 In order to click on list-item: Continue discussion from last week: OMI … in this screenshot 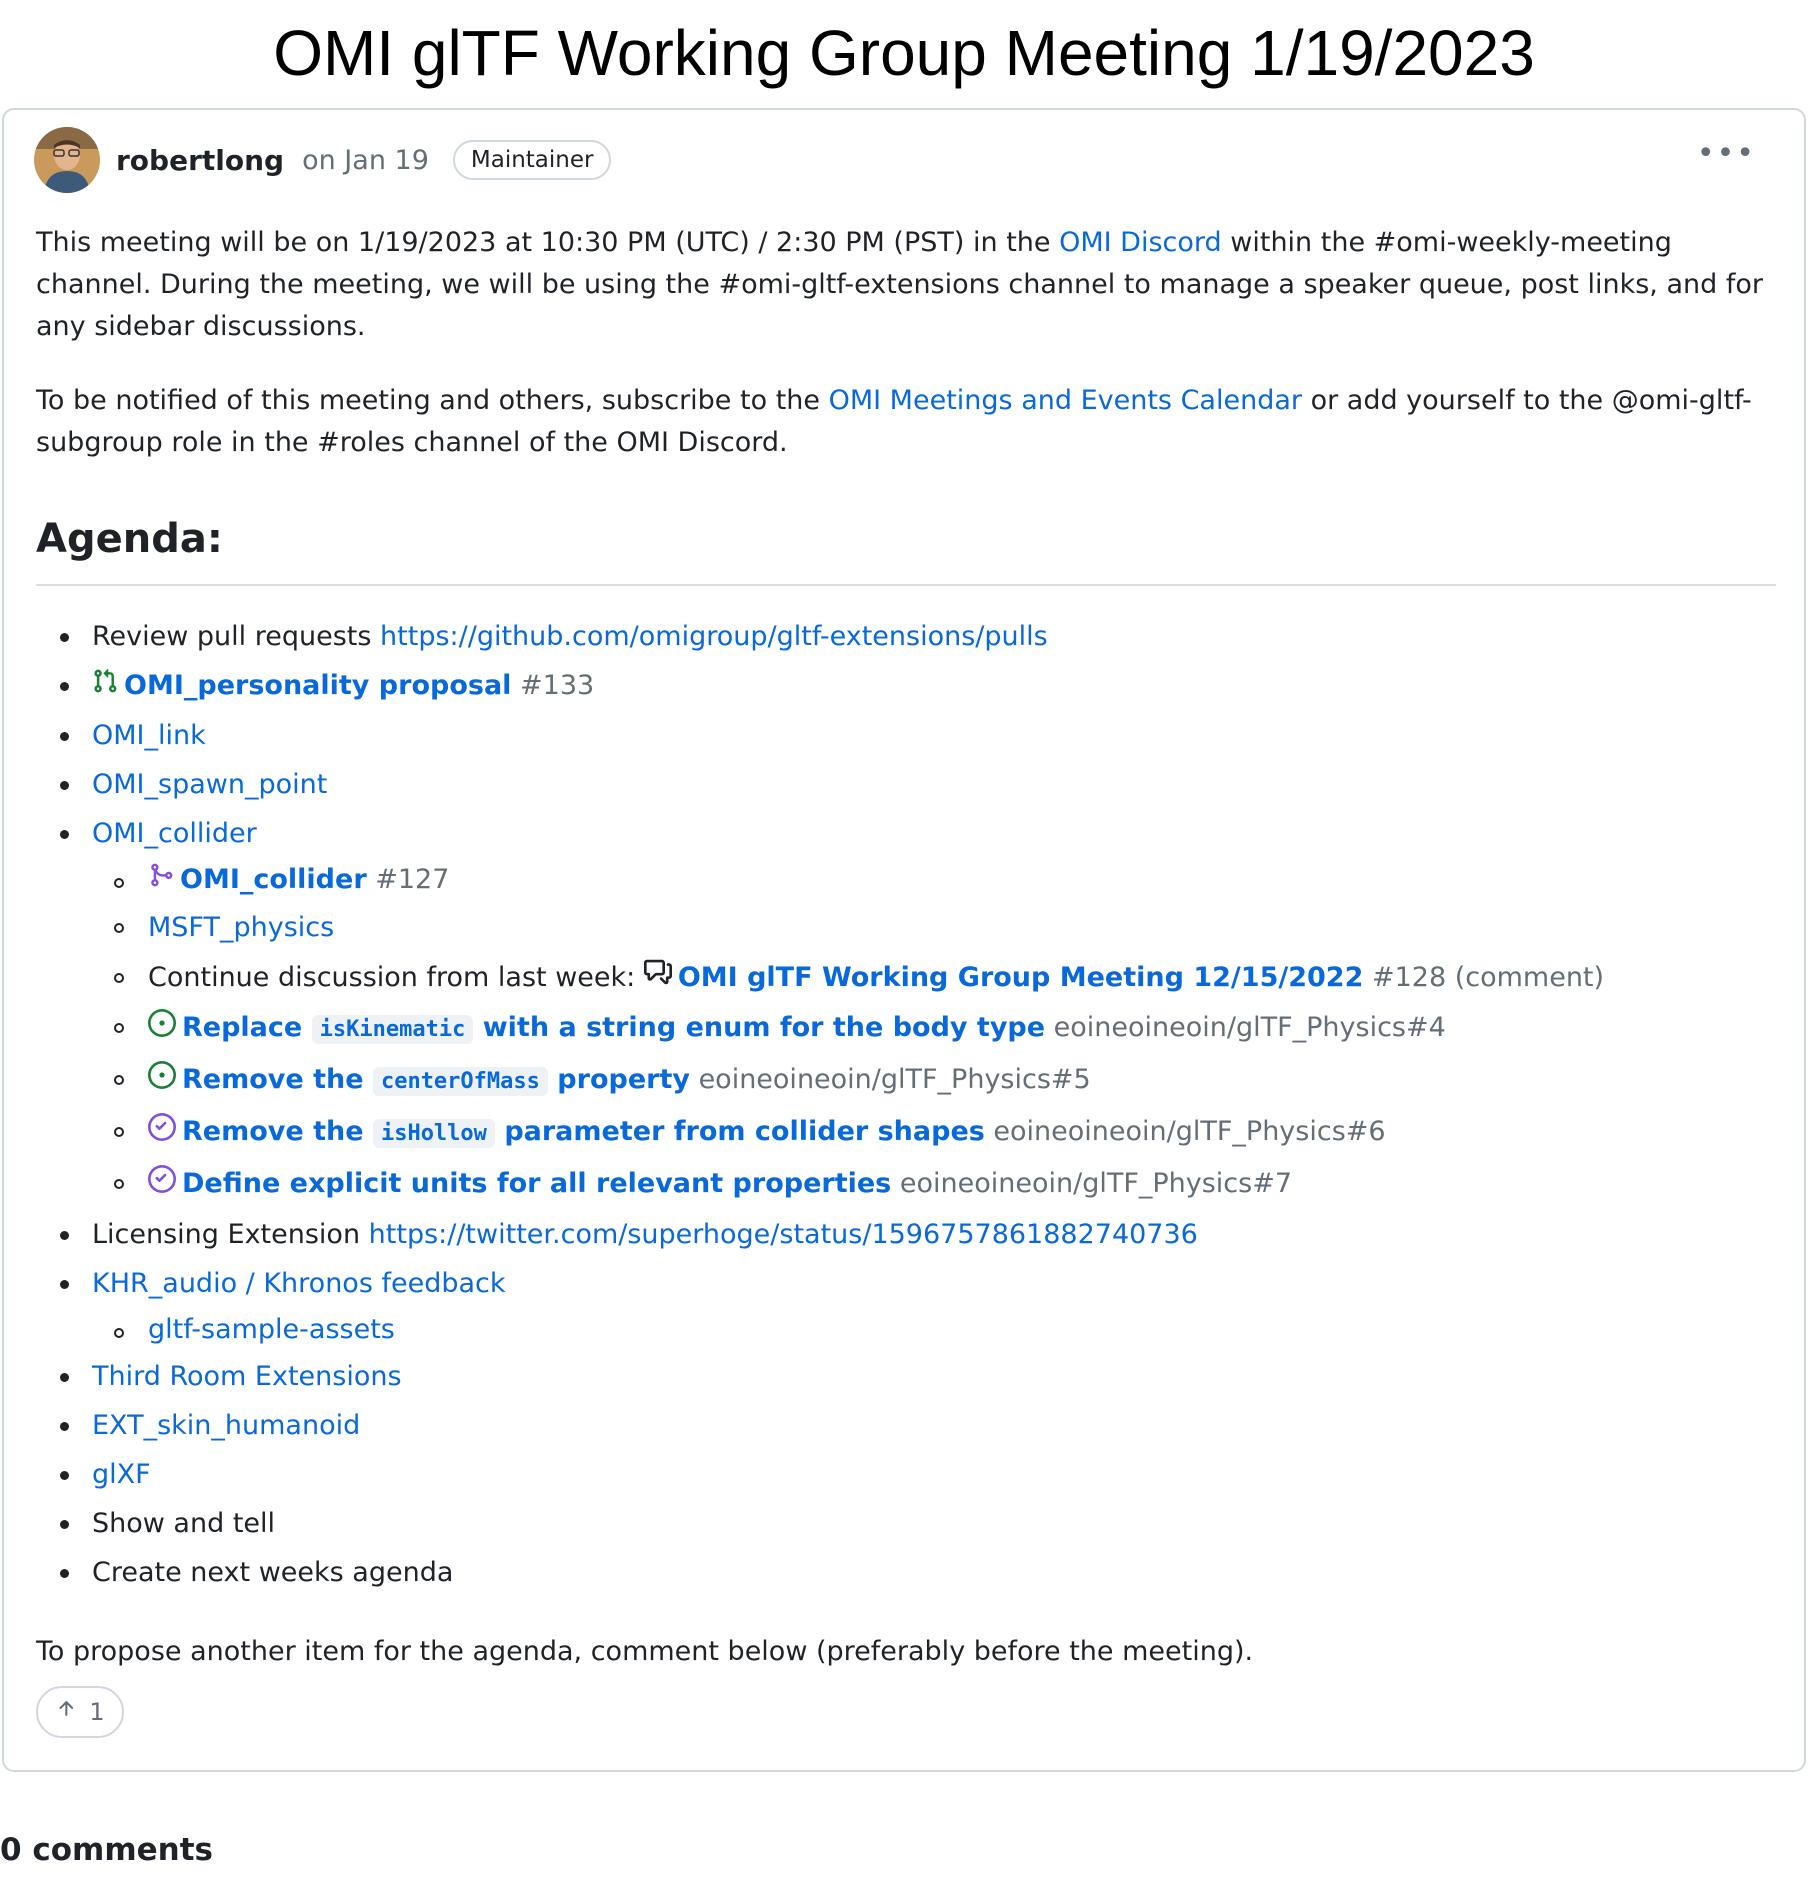, I will do `click(934, 978)`.